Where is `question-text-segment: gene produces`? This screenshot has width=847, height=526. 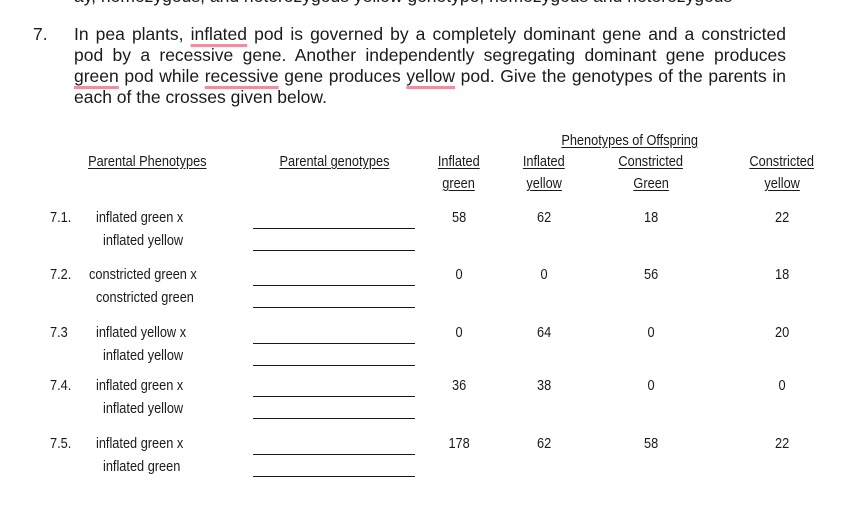 question-text-segment: gene produces is located at coordinates (342, 76).